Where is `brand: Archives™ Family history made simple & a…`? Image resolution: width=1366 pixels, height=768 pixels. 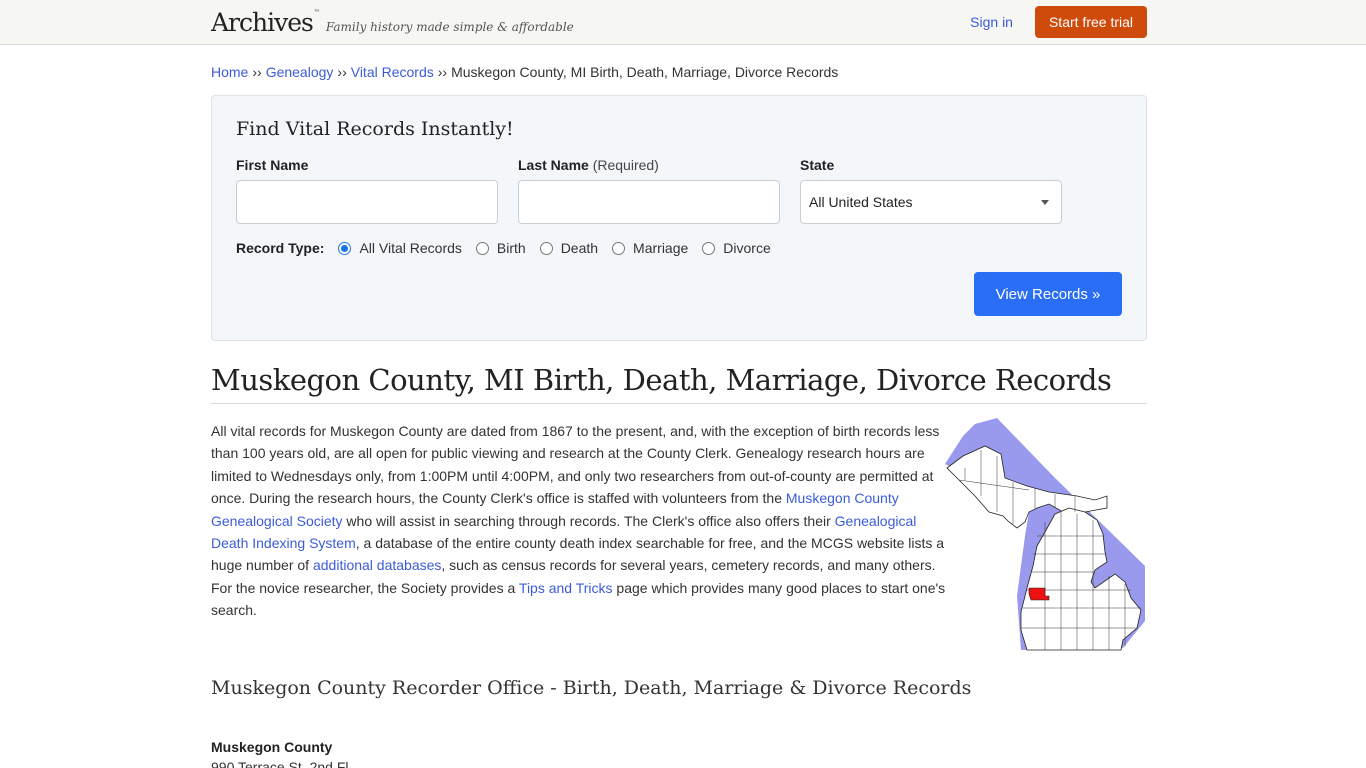
brand: Archives™ Family history made simple & a… is located at coordinates (392, 22).